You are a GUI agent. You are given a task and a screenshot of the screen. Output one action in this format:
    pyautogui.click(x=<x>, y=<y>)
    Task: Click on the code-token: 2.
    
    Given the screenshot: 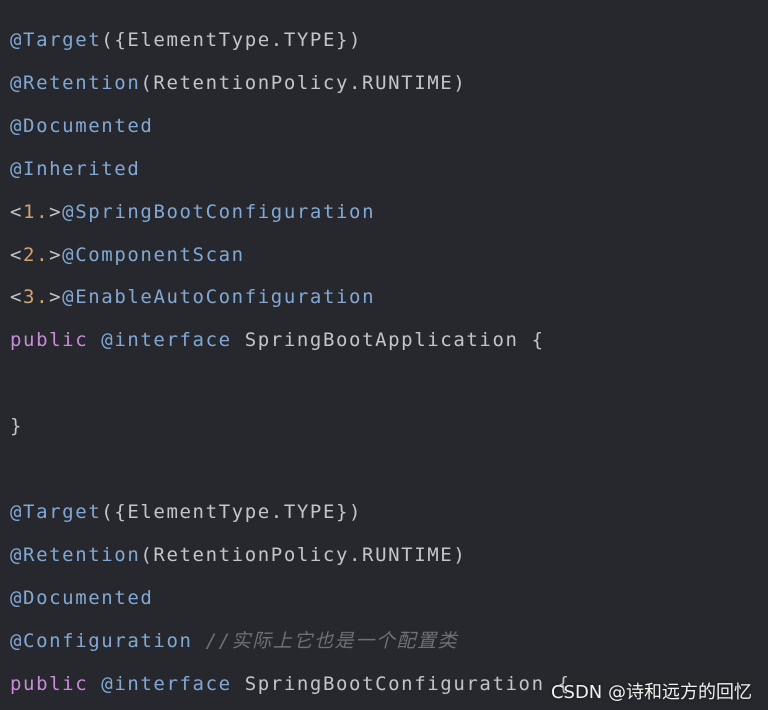 What is the action you would take?
    pyautogui.click(x=36, y=254)
    